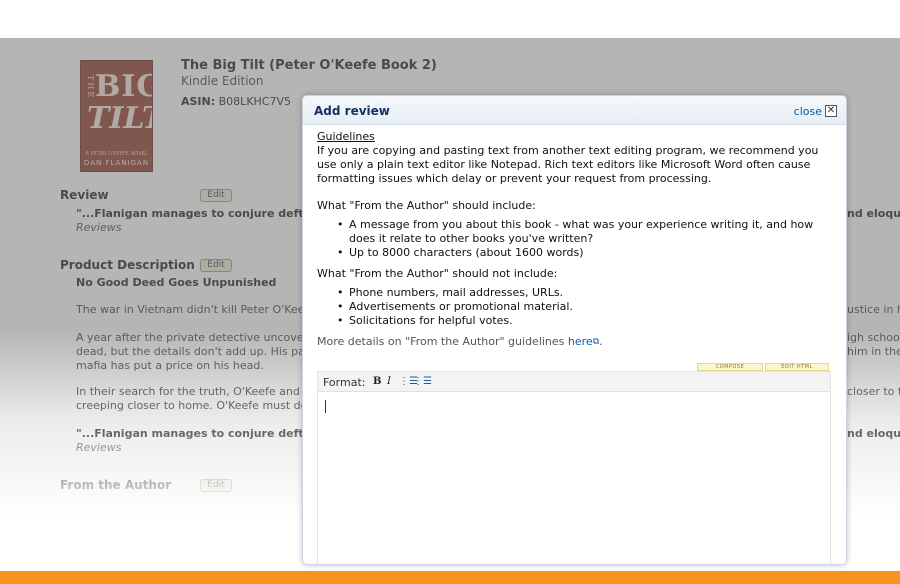 The width and height of the screenshot is (900, 584). Describe the element at coordinates (601, 341) in the screenshot. I see `more-details-end: .` at that location.